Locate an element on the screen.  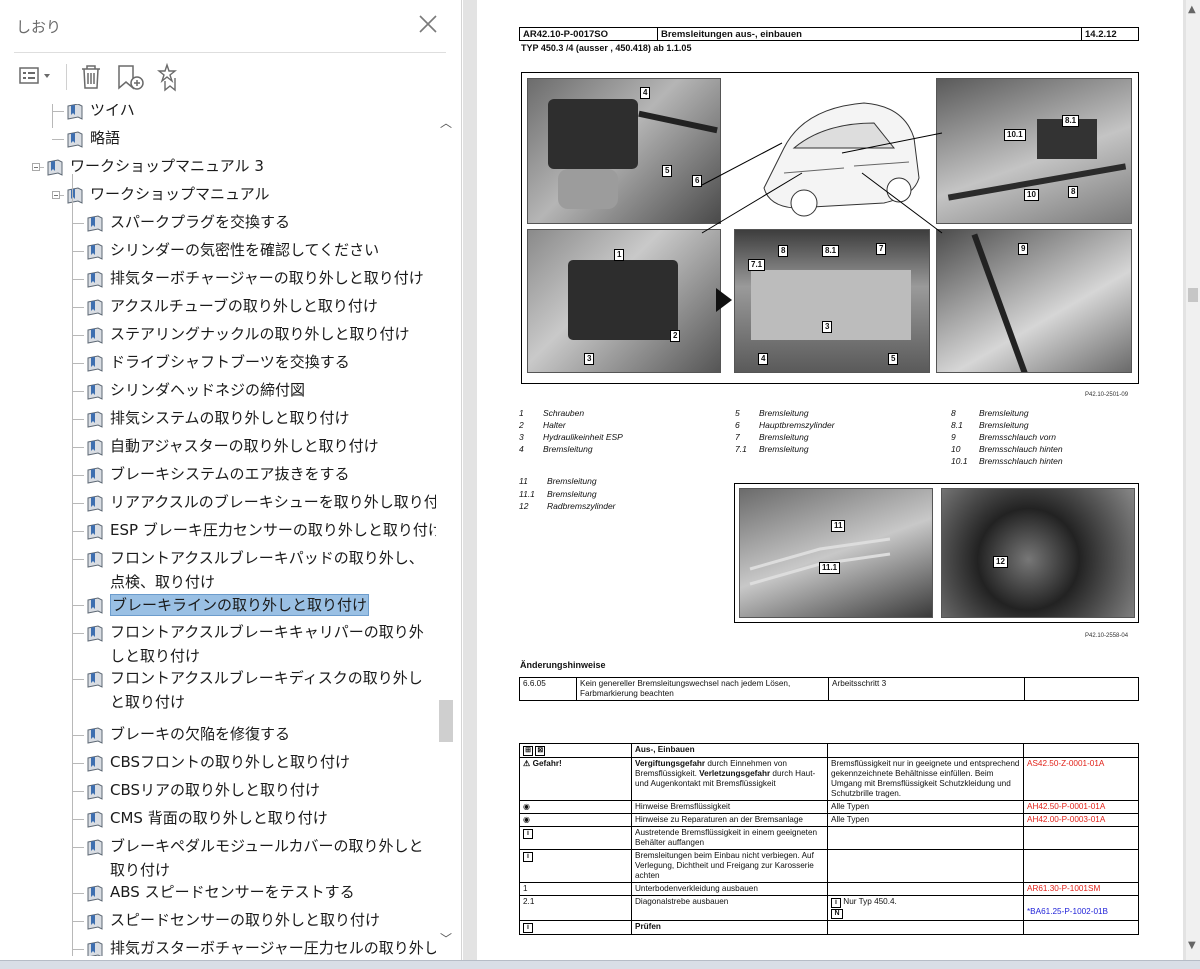
legend-text: Bremsleitung is located at coordinates (784, 437).